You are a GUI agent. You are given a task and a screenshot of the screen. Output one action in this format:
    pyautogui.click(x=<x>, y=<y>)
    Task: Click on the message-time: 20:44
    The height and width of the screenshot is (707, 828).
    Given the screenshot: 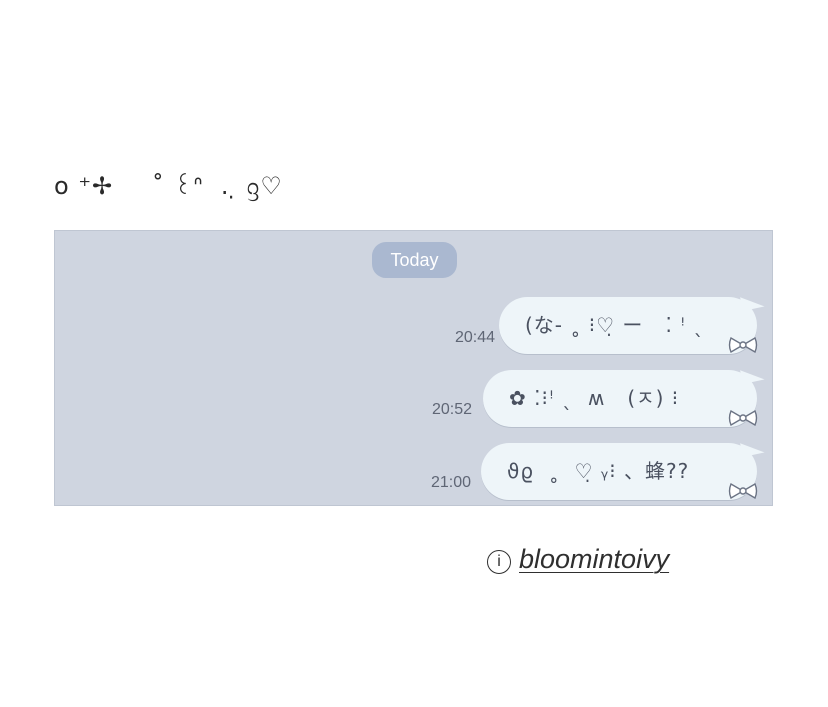 What is the action you would take?
    pyautogui.click(x=474, y=337)
    